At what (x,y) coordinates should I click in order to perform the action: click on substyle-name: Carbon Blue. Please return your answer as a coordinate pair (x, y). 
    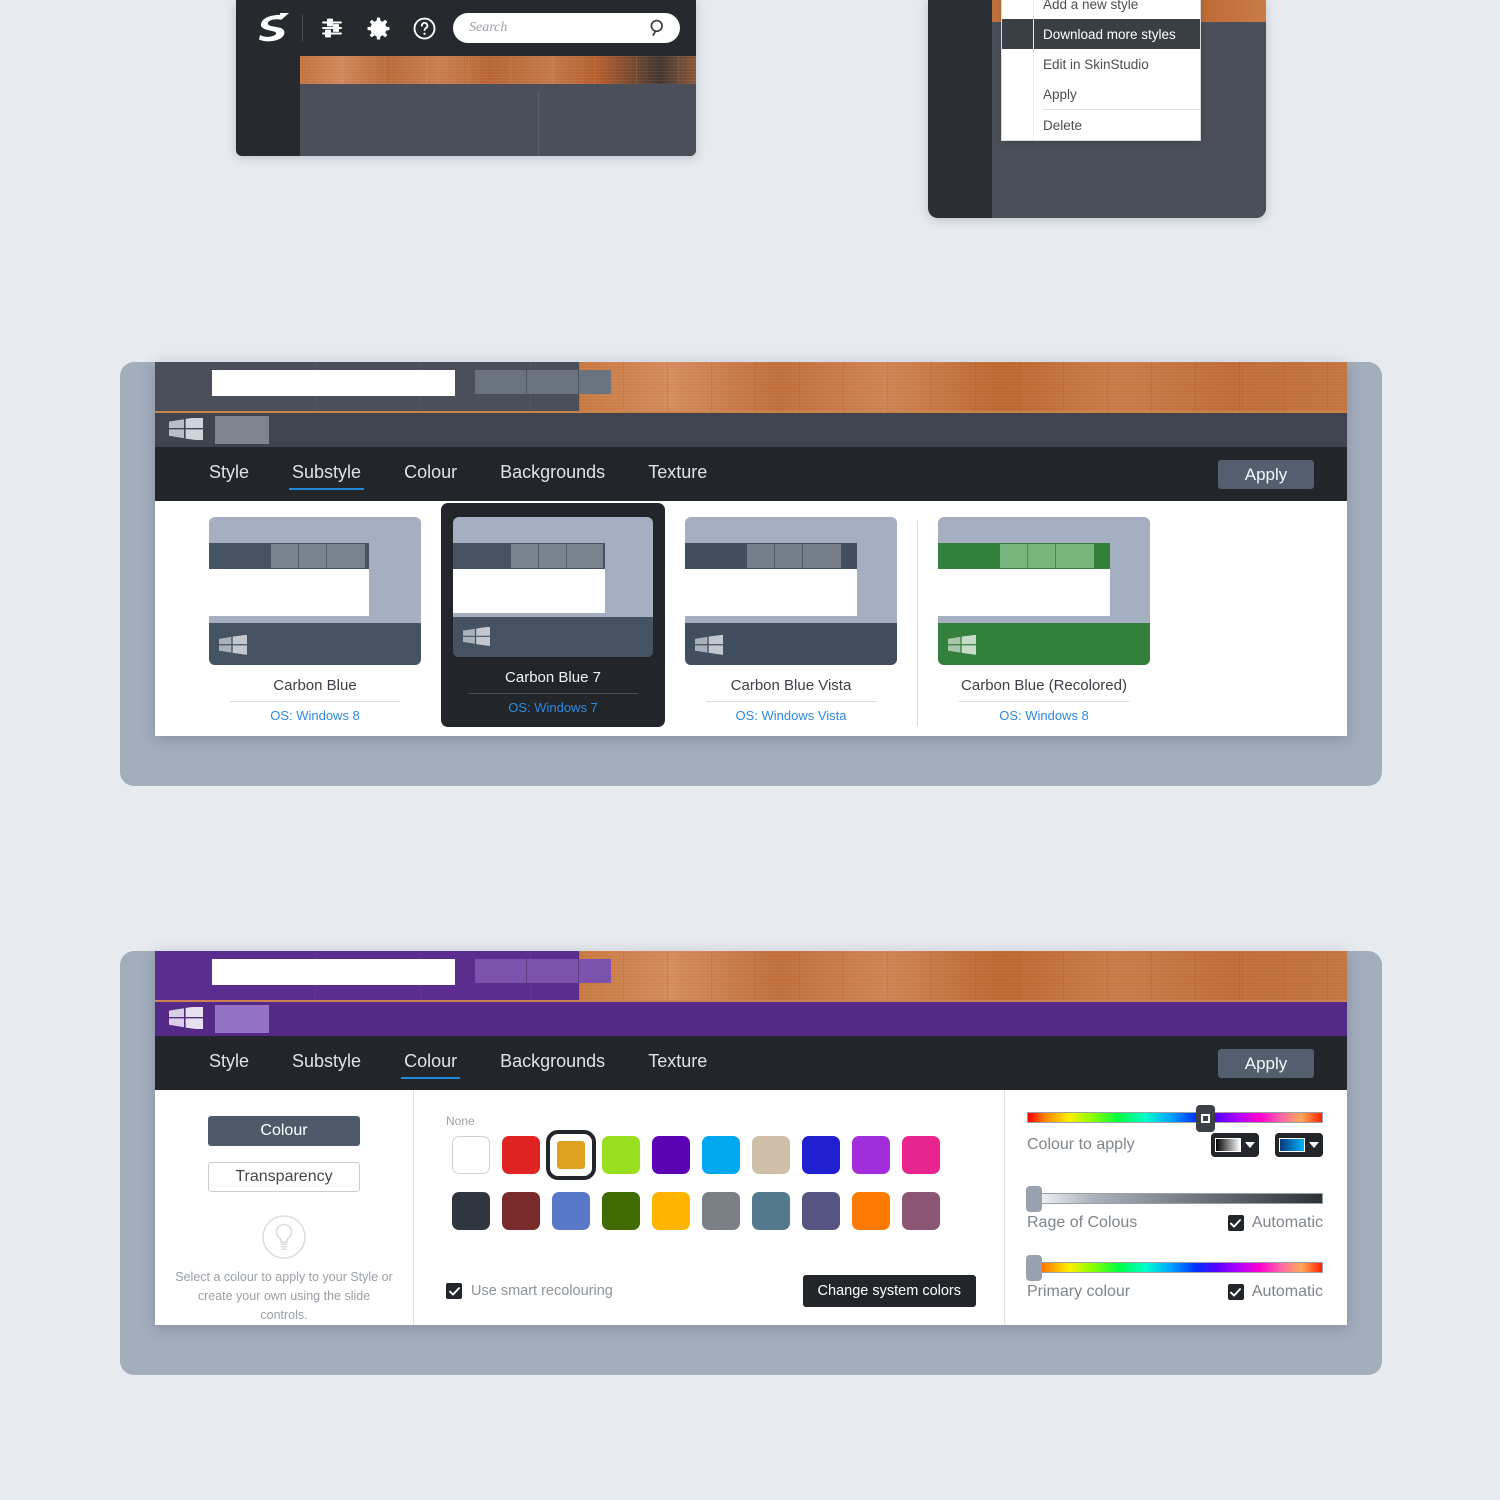
    Looking at the image, I should click on (315, 685).